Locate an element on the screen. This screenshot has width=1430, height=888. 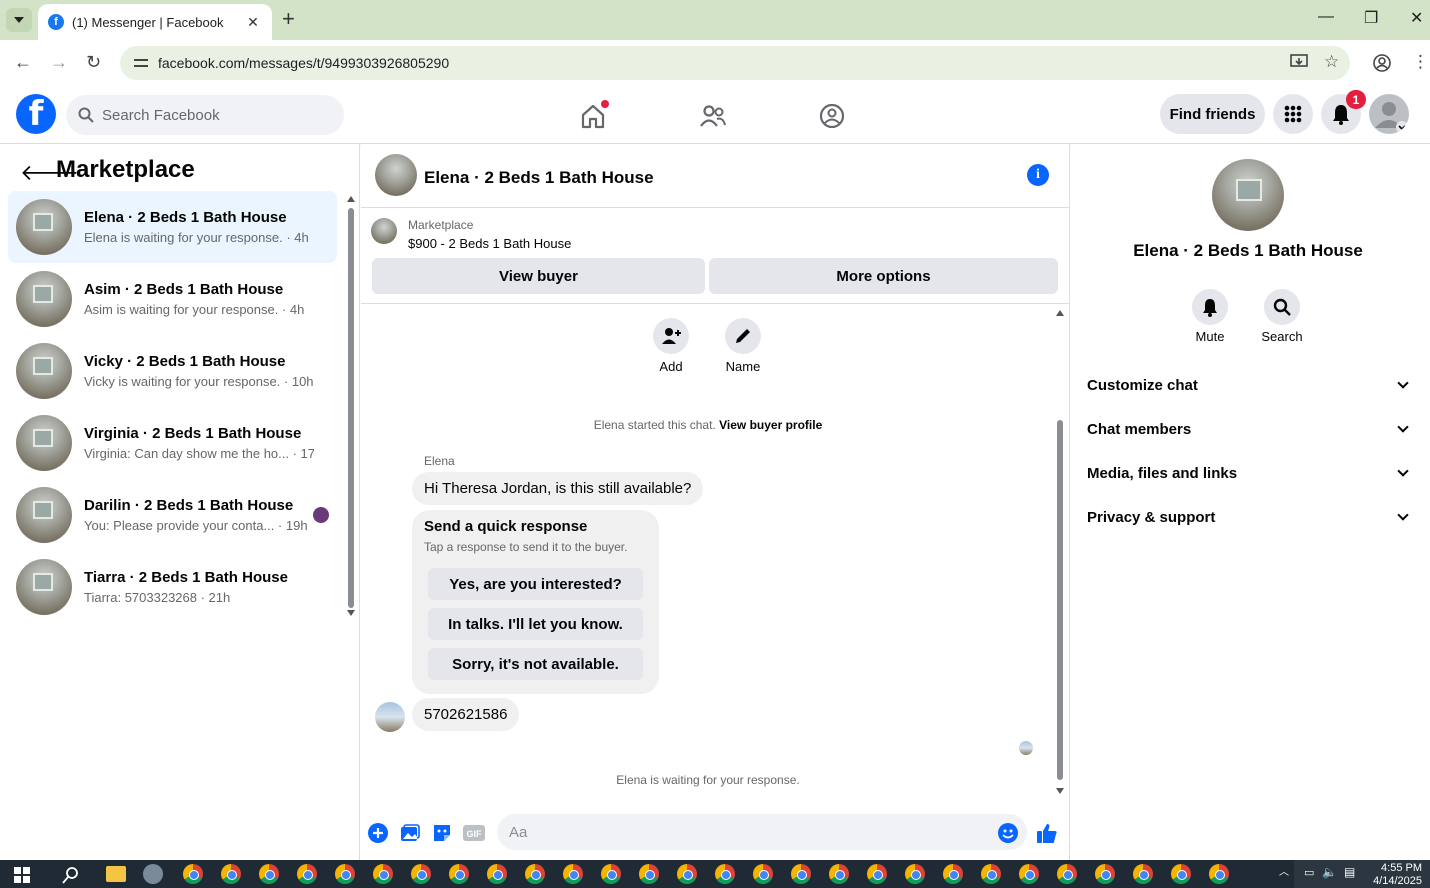
new-tab-icon: + is located at coordinates (288, 19).